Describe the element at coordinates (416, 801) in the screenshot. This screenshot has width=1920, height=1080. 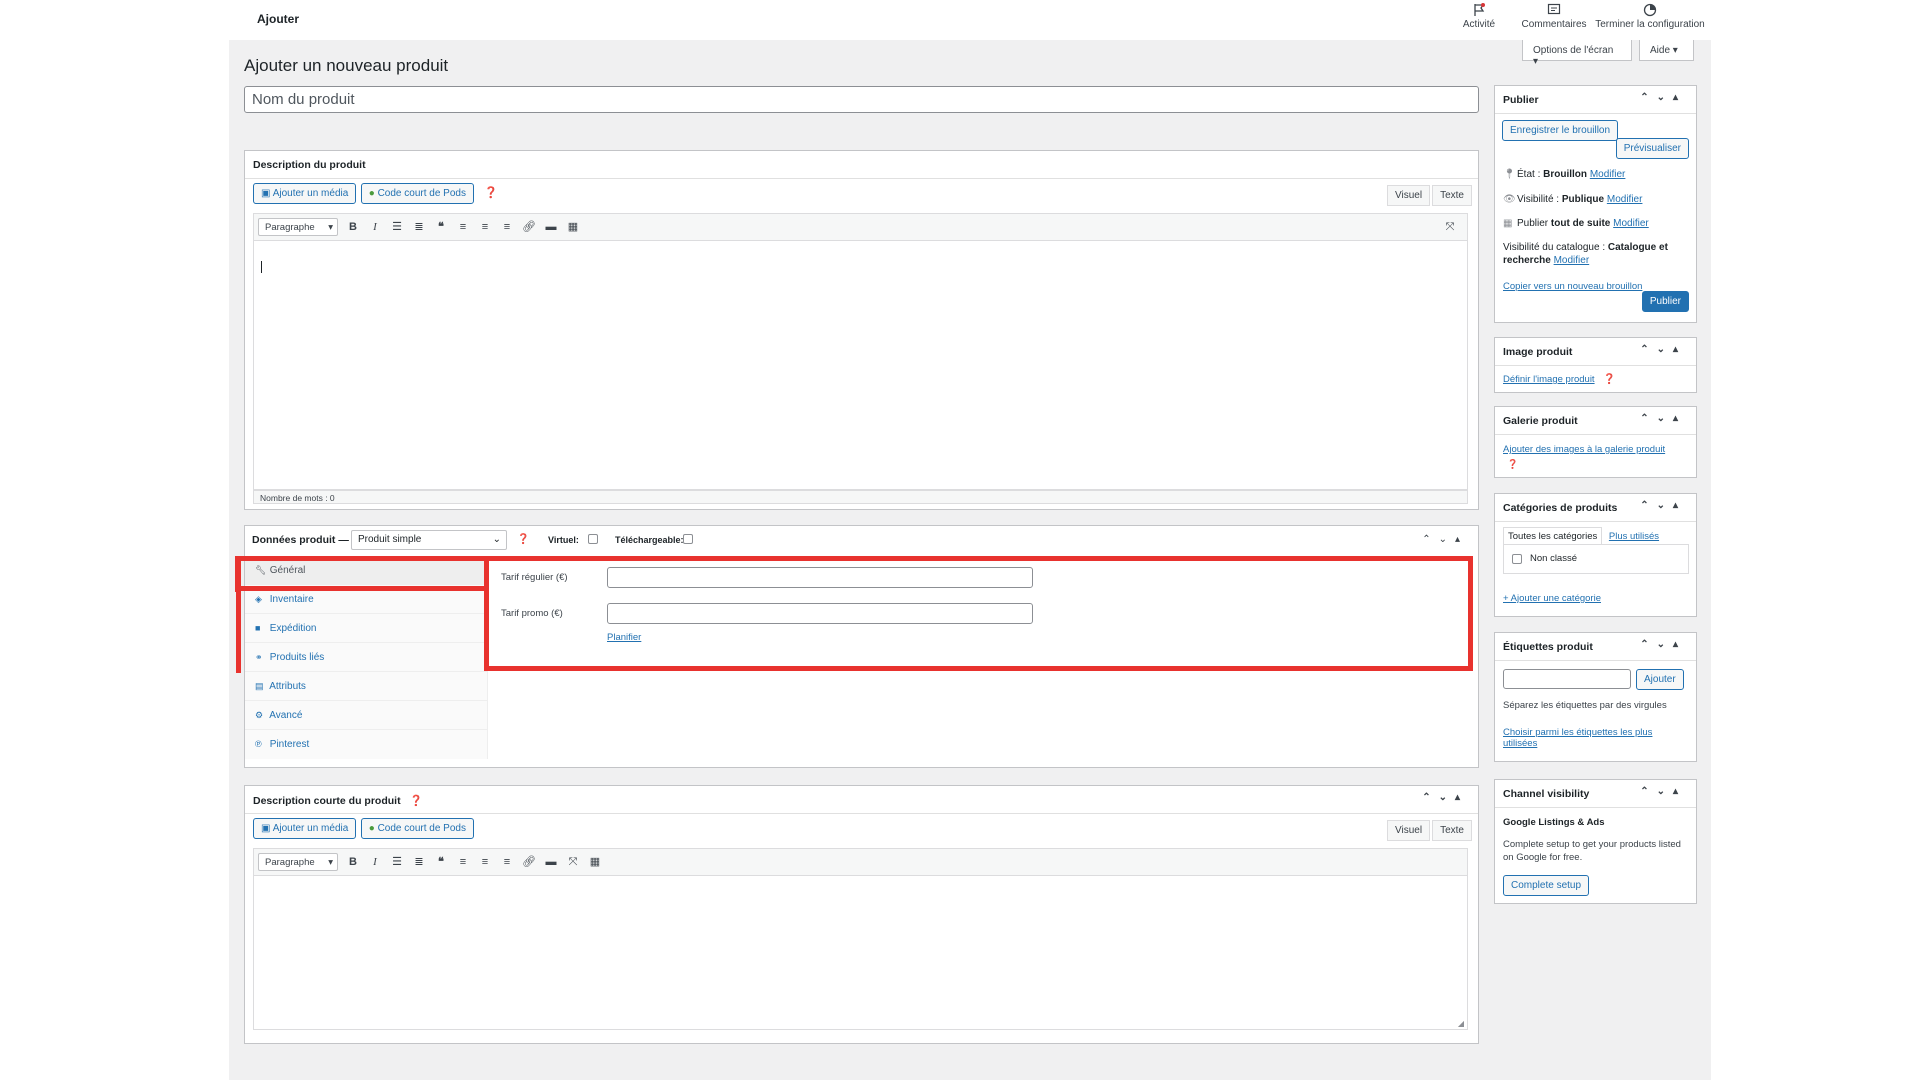
I see `short-description-help-icon: ❓` at that location.